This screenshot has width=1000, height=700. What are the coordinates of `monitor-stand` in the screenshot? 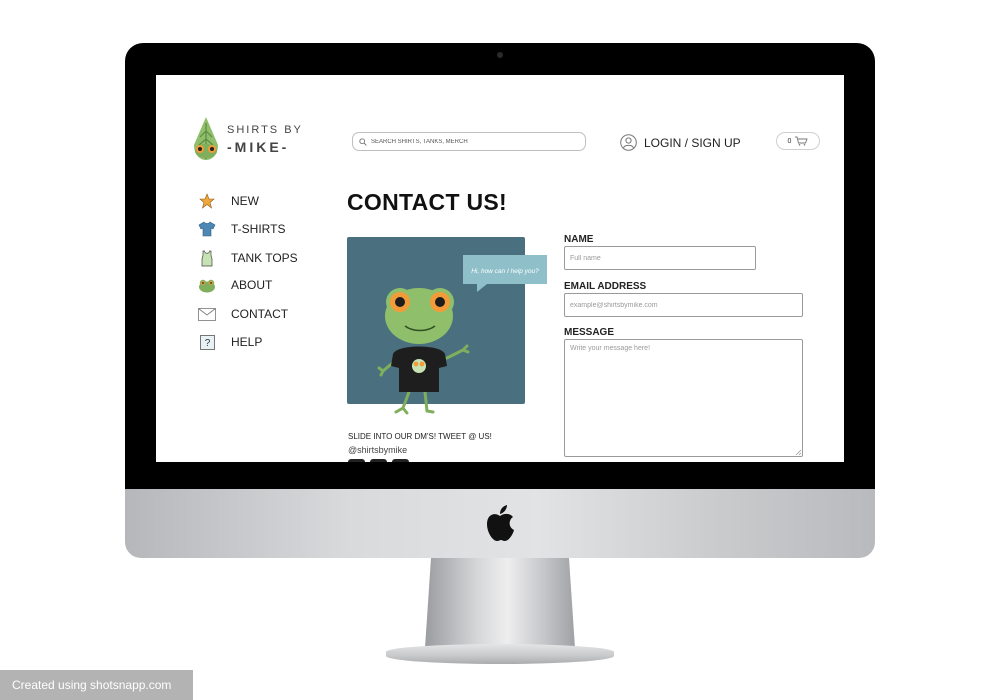 It's located at (500, 603).